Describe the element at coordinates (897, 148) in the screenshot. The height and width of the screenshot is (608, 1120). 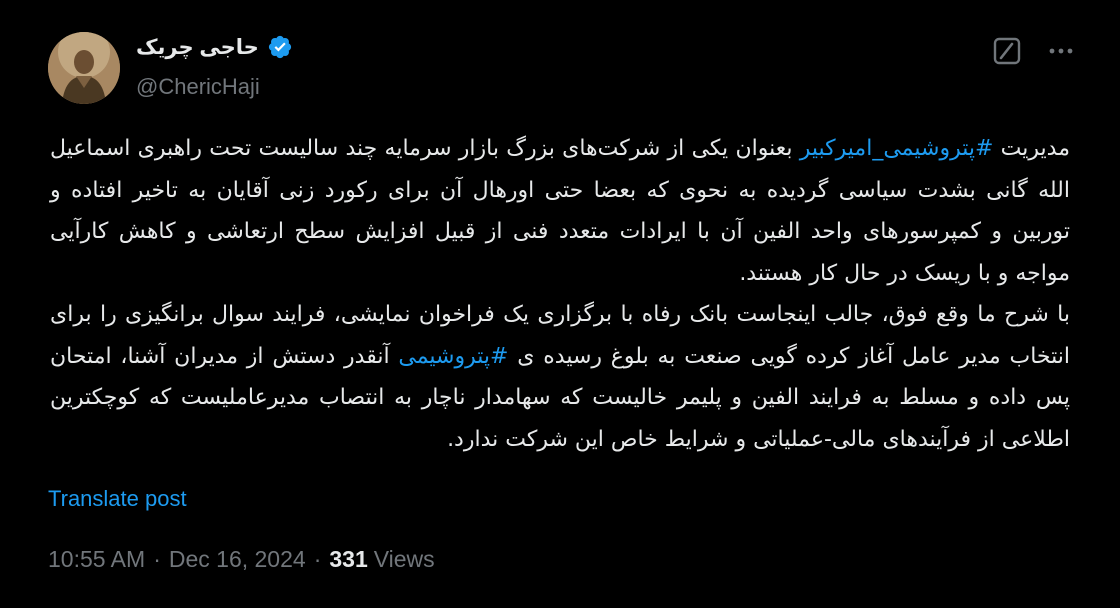
I see `hashtag-link: #پتروشیمی_امیرکبیر` at that location.